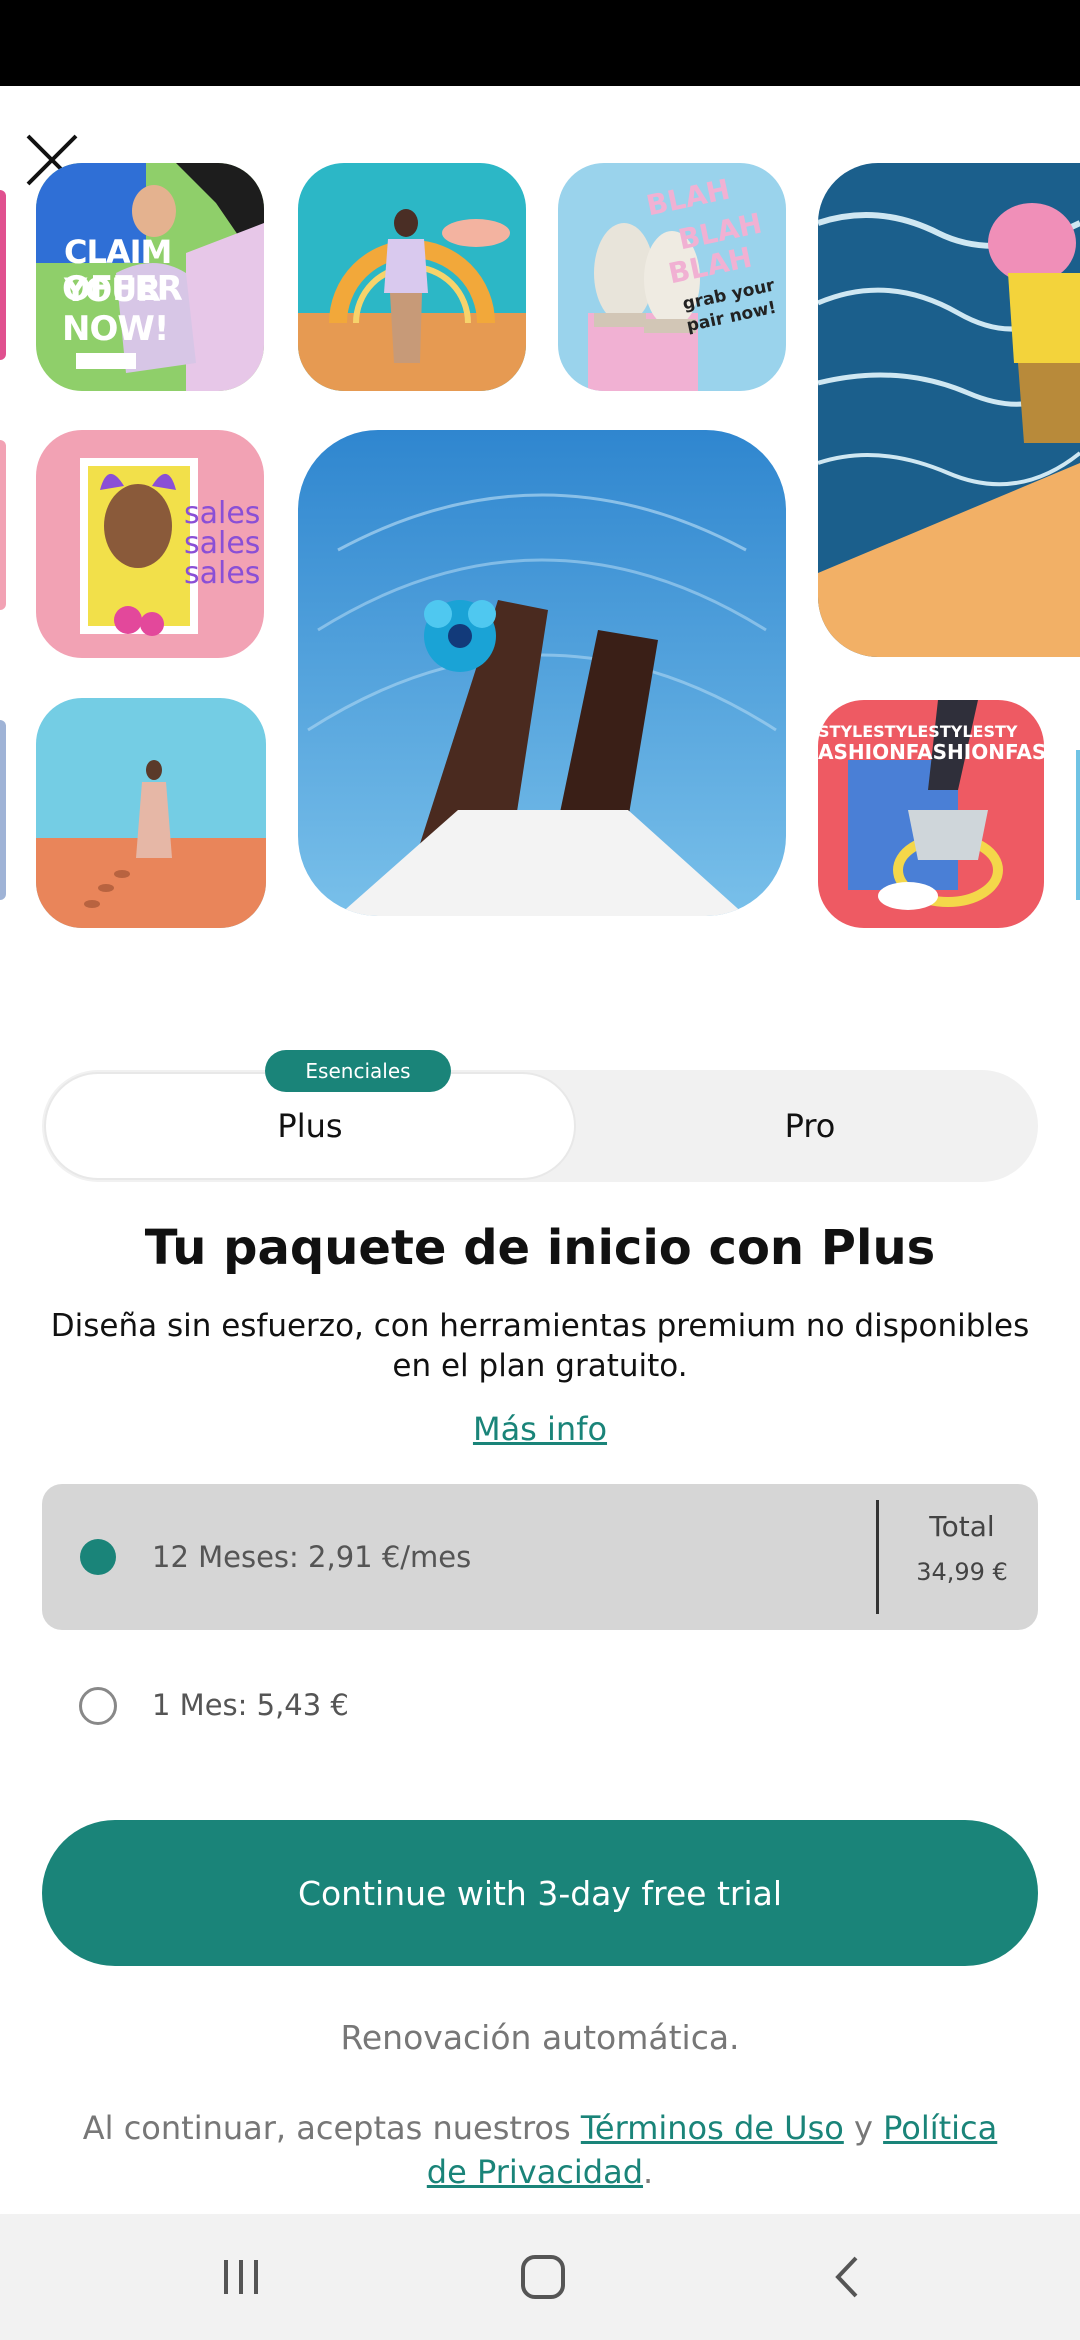 Image resolution: width=1080 pixels, height=2340 pixels. I want to click on divider, so click(877, 1557).